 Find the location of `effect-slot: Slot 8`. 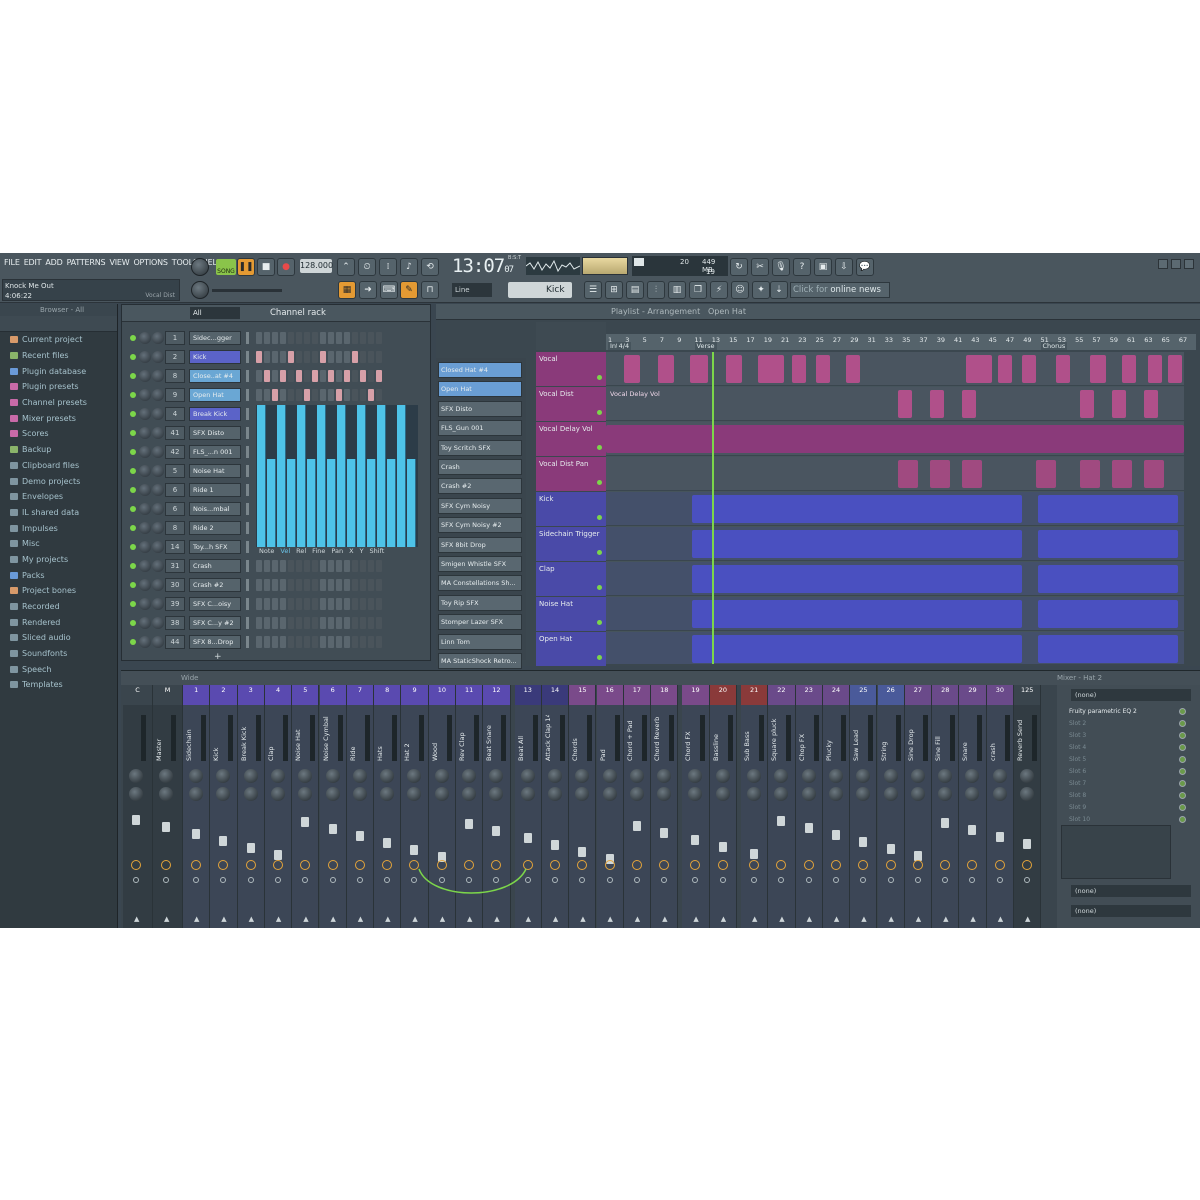

effect-slot: Slot 8 is located at coordinates (1119, 795).